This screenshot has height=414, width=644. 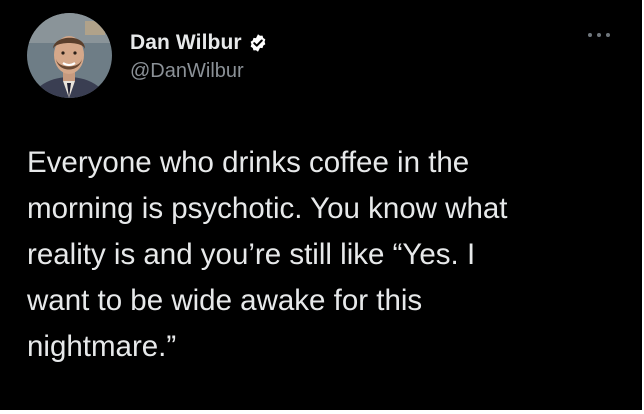 What do you see at coordinates (258, 43) in the screenshot?
I see `verified-badge-icon` at bounding box center [258, 43].